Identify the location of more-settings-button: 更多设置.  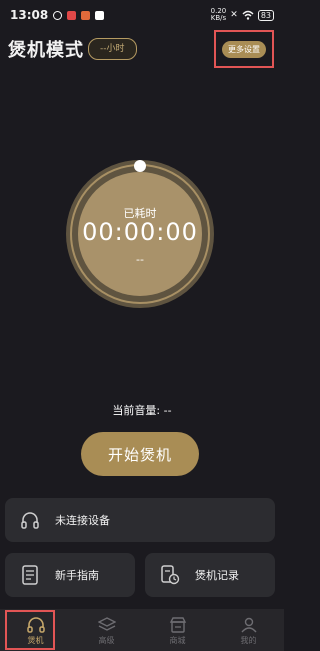
(244, 49).